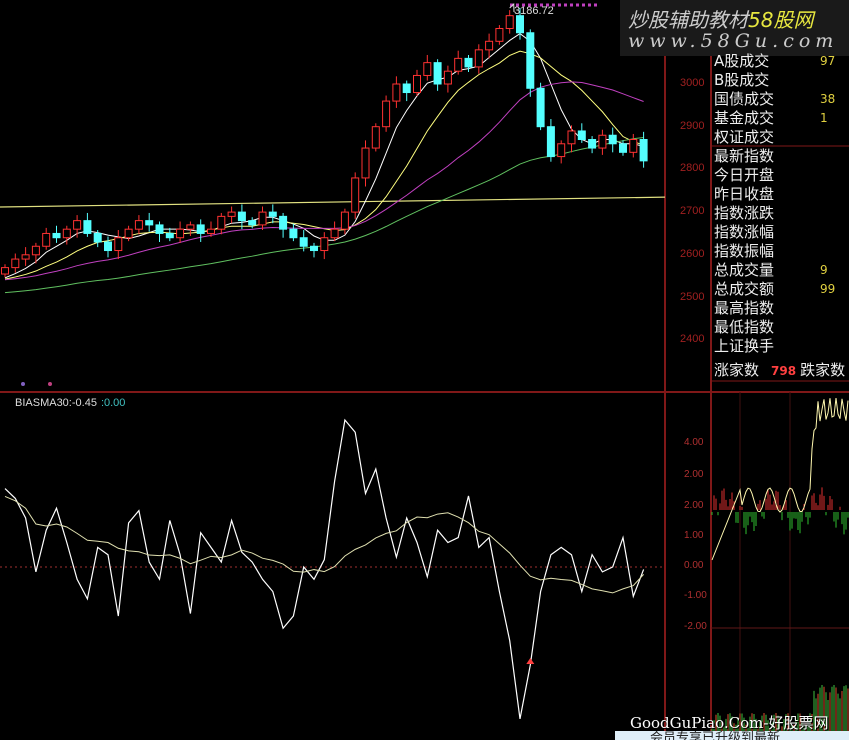 The width and height of the screenshot is (849, 740). I want to click on indicator-title: BIASMA30:-0.45:0.00, so click(70, 403).